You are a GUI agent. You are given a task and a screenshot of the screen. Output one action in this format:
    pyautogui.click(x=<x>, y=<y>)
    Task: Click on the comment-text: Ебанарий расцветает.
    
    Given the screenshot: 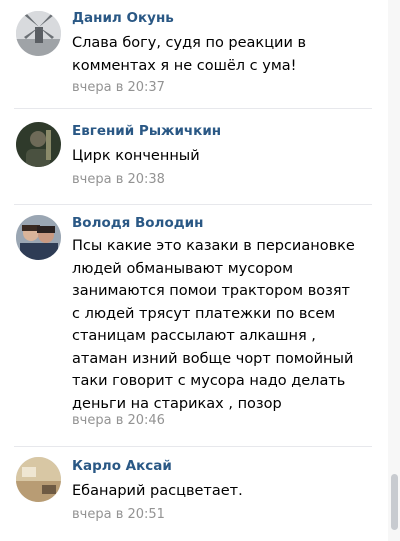 What is the action you would take?
    pyautogui.click(x=227, y=491)
    